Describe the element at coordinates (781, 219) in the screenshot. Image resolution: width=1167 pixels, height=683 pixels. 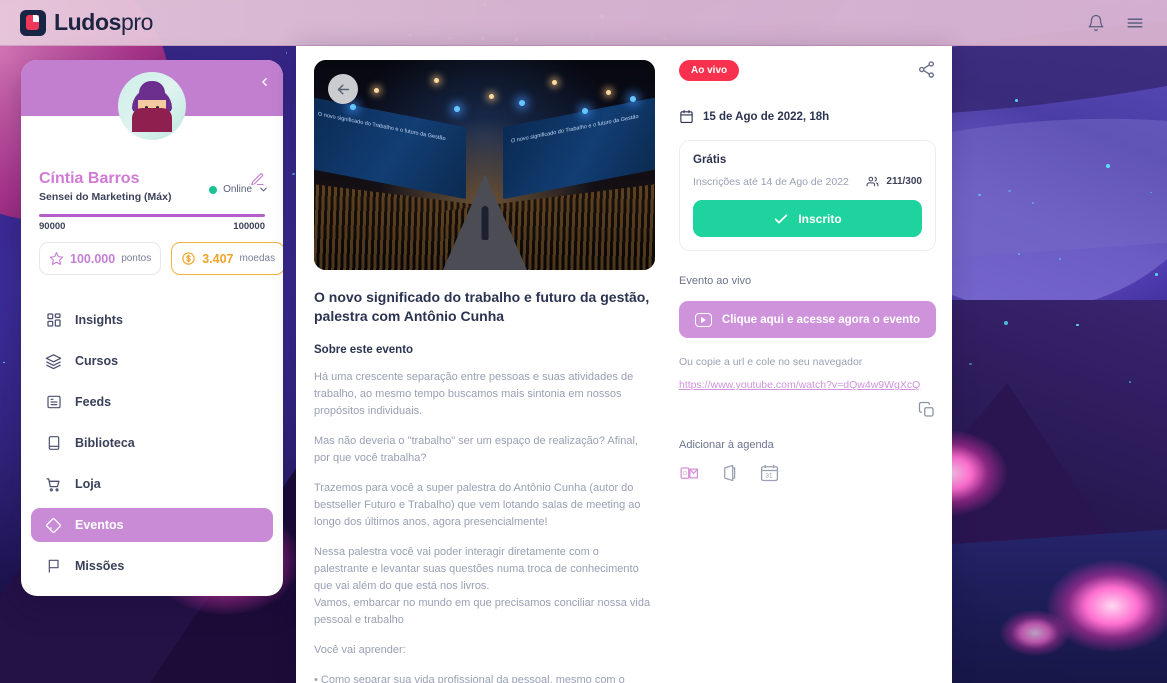
I see `check-icon` at that location.